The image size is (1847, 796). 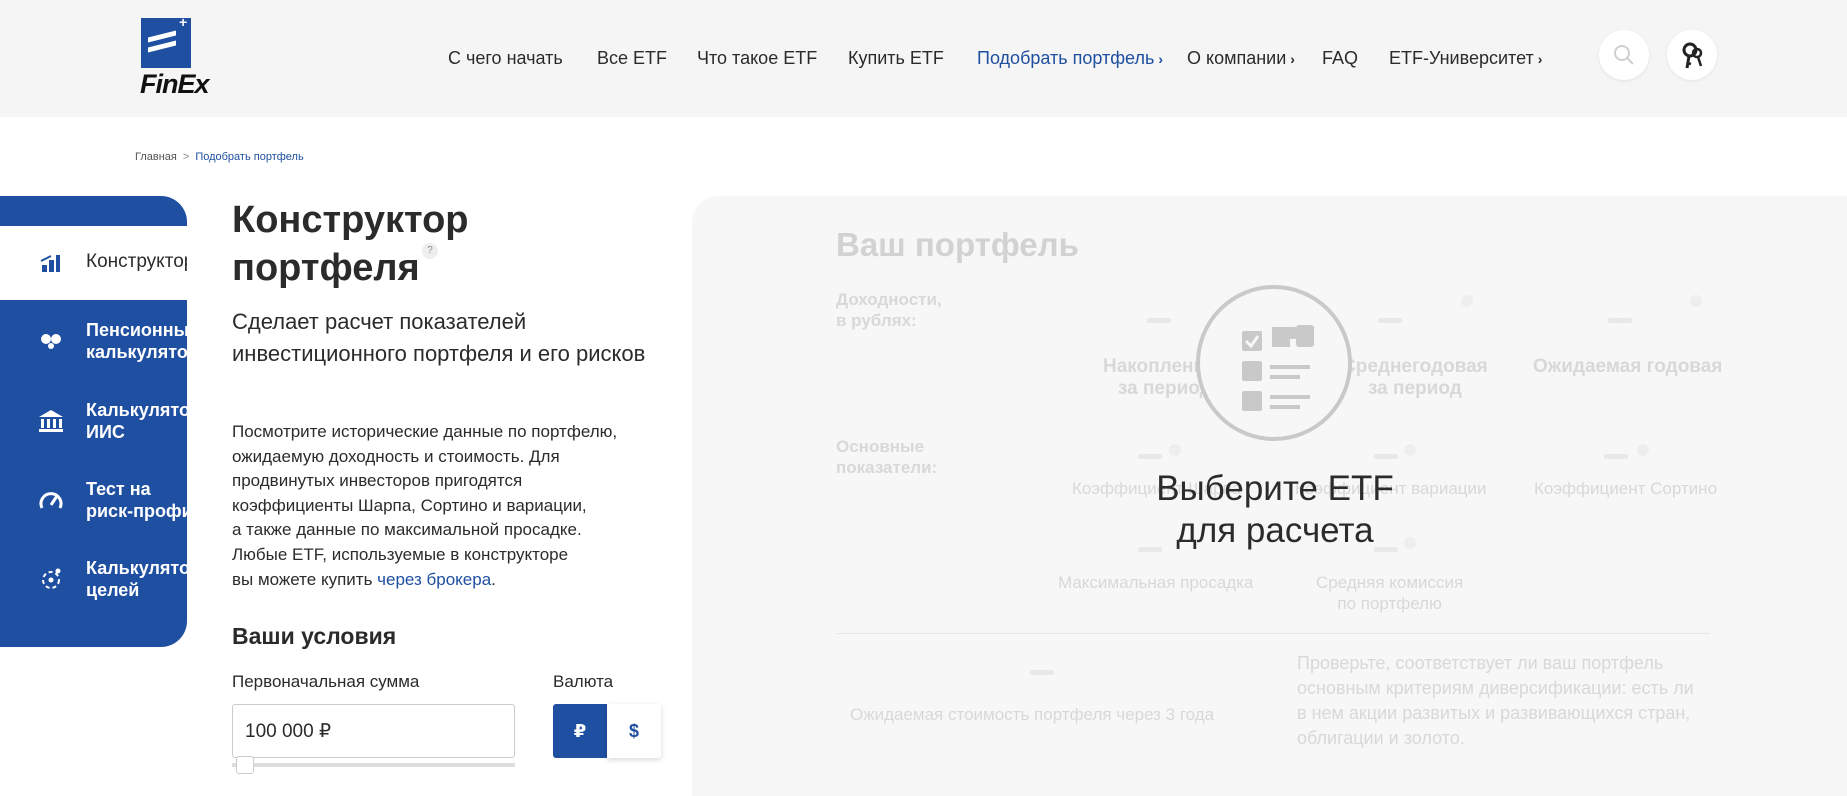 I want to click on metric-fee: Средняя комиссия по портфелю, so click(x=1390, y=593).